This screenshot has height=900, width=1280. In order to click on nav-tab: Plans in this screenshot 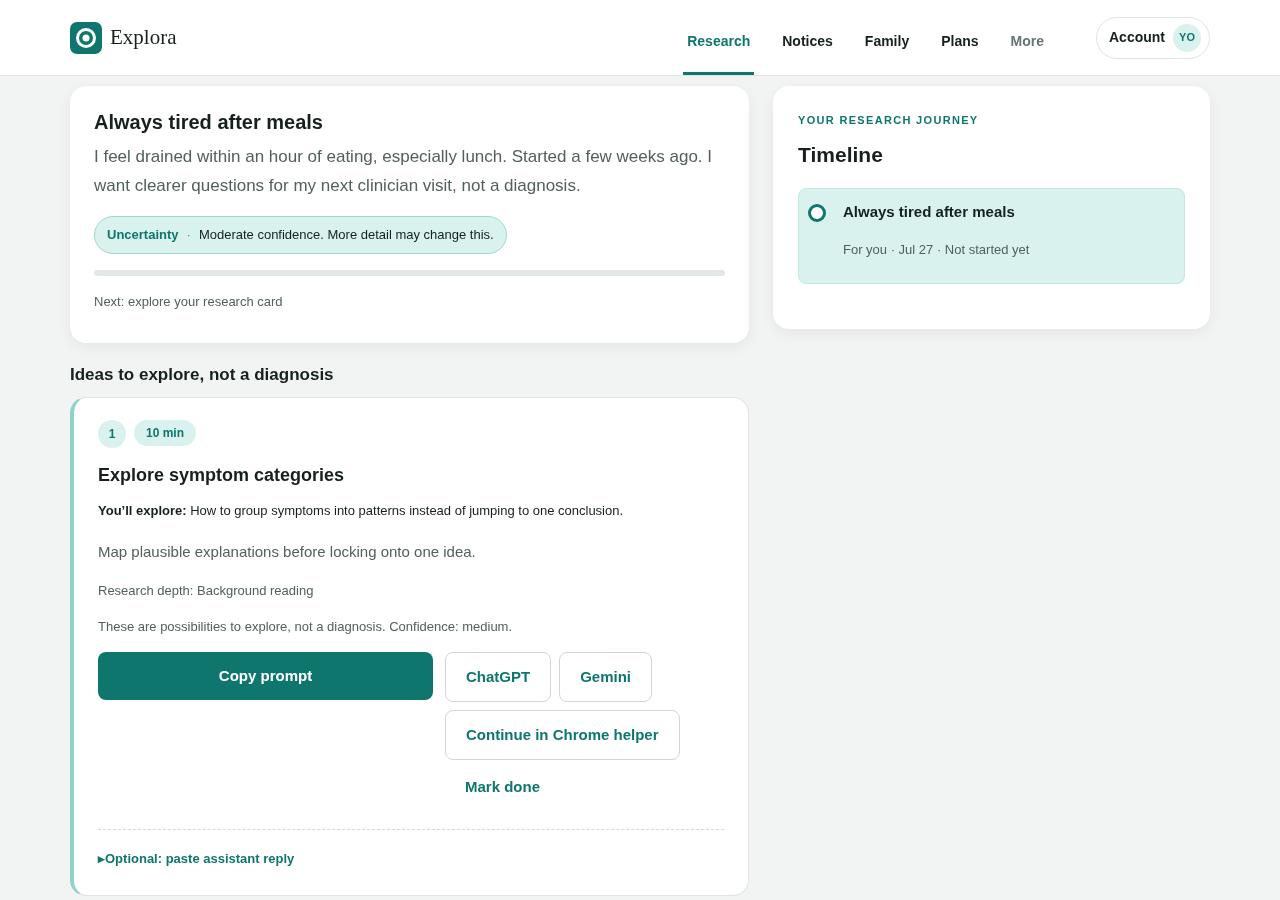, I will do `click(960, 40)`.